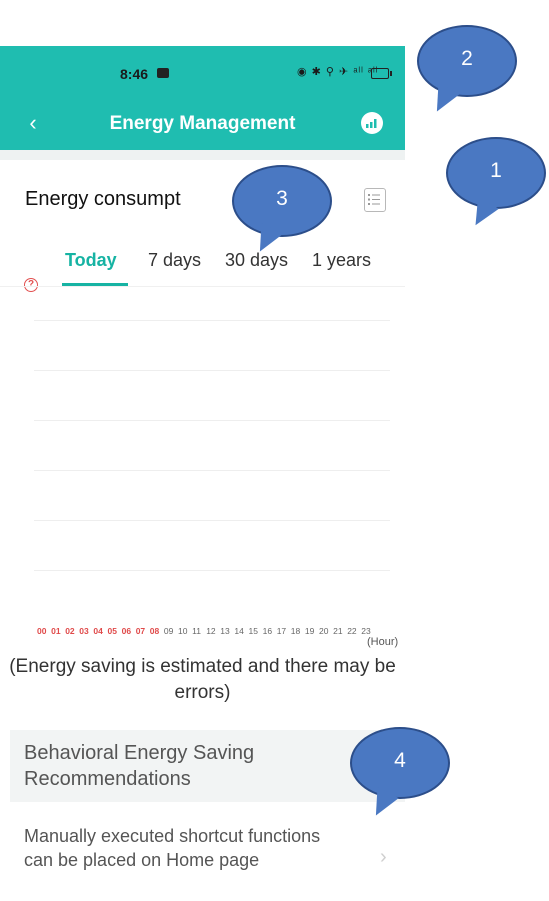 The image size is (549, 901). What do you see at coordinates (168, 631) in the screenshot?
I see `x-tick-label: 09` at bounding box center [168, 631].